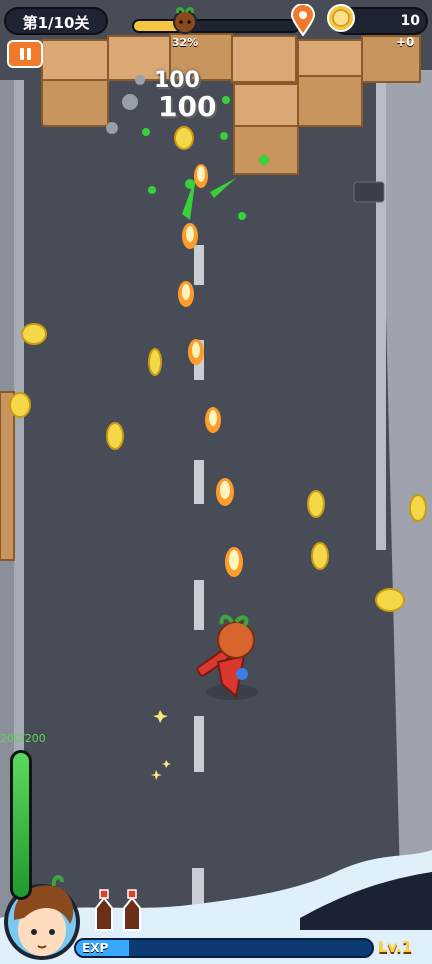 Image resolution: width=432 pixels, height=964 pixels. Describe the element at coordinates (395, 947) in the screenshot. I see `level-label: Lv.1` at that location.